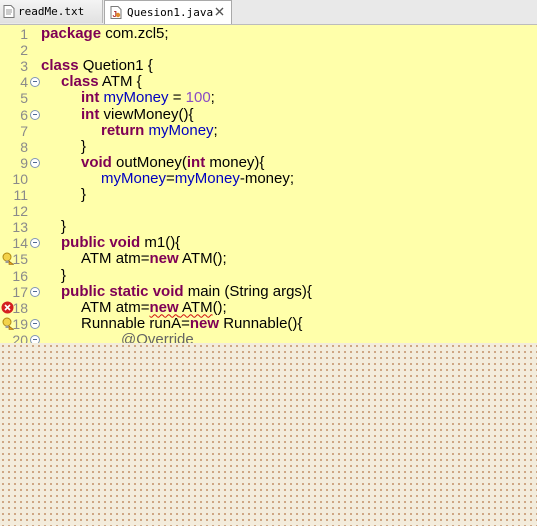 The width and height of the screenshot is (537, 526). I want to click on code-token: -money;, so click(267, 178).